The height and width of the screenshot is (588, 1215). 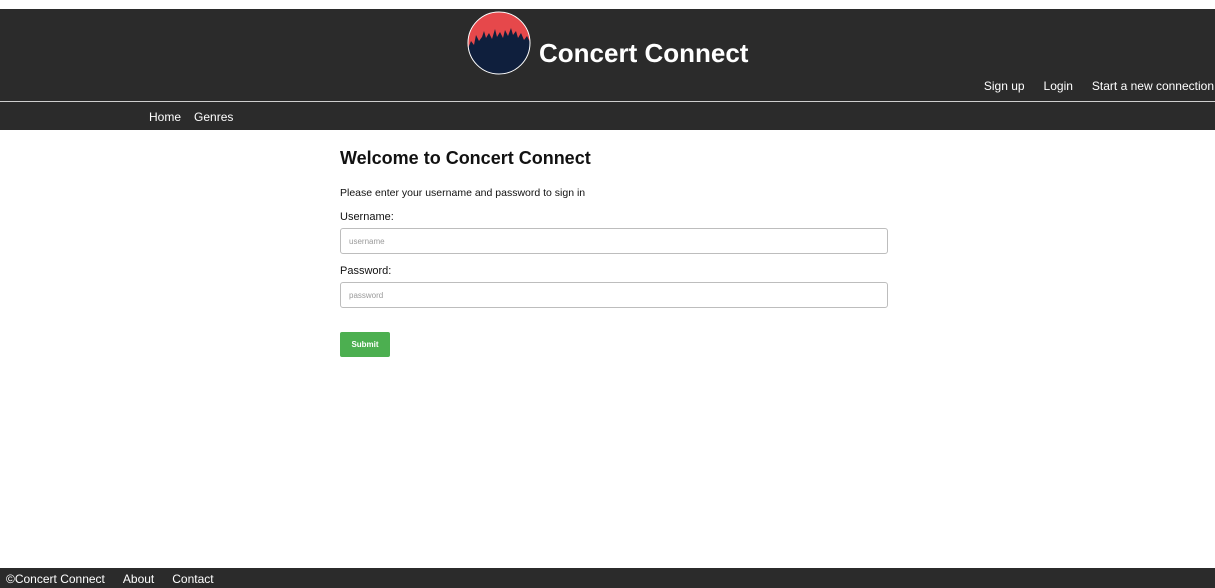 I want to click on start-new-connection-link: Start a new connection, so click(x=1153, y=86).